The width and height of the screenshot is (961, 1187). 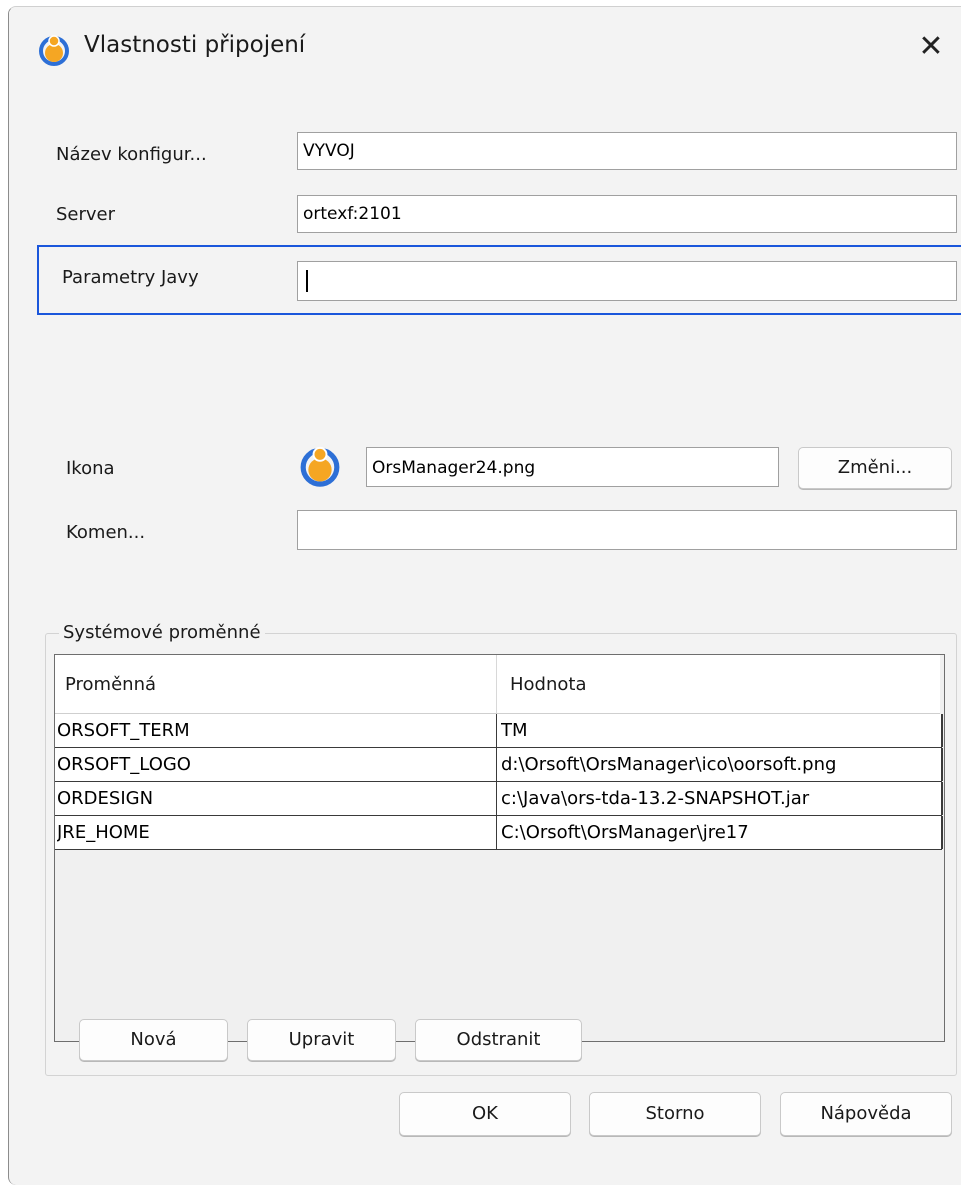 What do you see at coordinates (572, 467) in the screenshot?
I see `icon-file-field: OrsManager24.png` at bounding box center [572, 467].